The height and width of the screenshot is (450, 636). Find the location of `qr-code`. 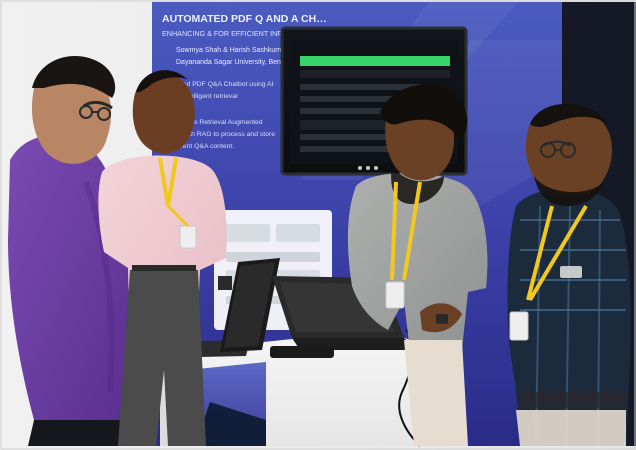

qr-code is located at coordinates (225, 283).